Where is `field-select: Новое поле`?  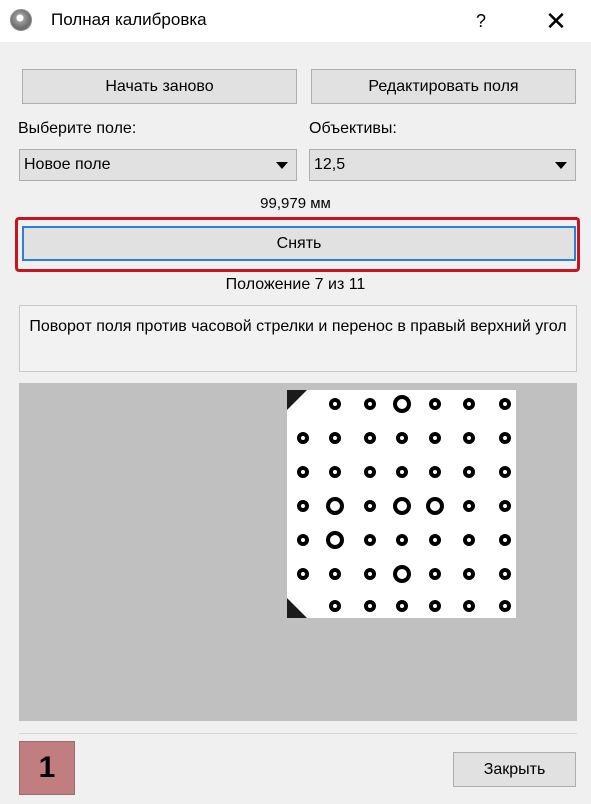 field-select: Новое поле is located at coordinates (158, 165).